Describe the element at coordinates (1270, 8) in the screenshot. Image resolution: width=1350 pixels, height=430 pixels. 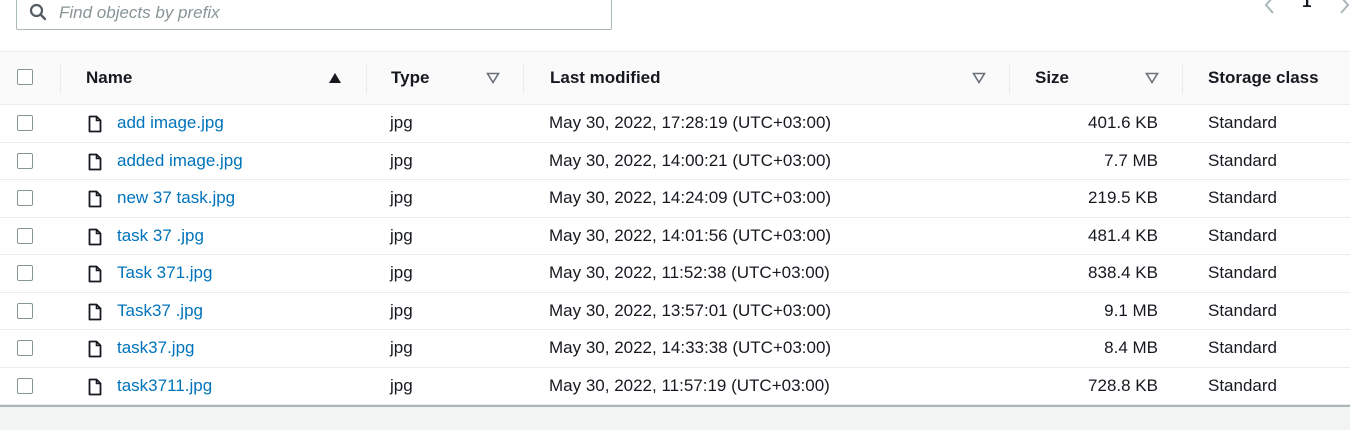
I see `chevron-left-icon` at that location.